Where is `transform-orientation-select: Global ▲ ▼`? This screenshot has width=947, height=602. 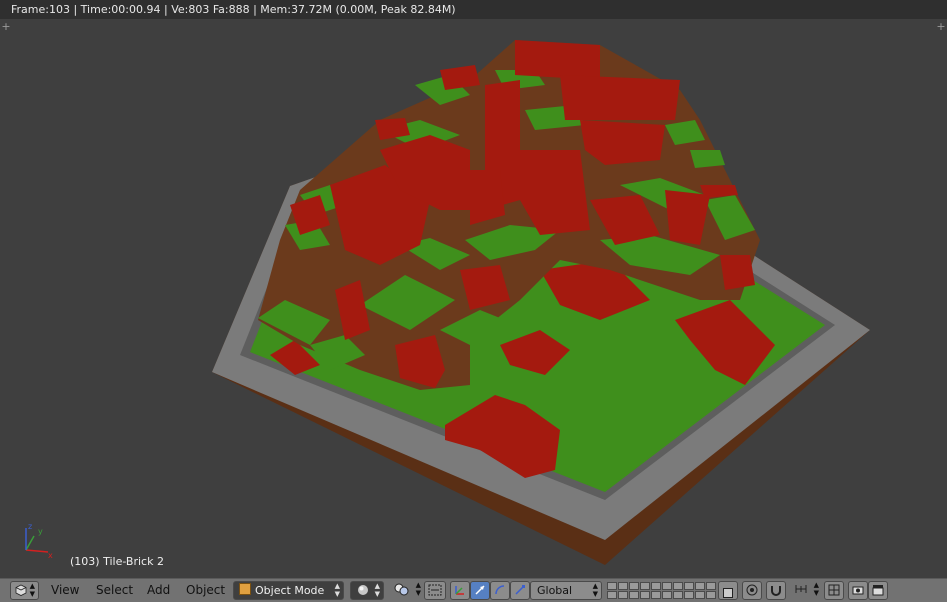
transform-orientation-select: Global ▲ ▼ is located at coordinates (566, 590).